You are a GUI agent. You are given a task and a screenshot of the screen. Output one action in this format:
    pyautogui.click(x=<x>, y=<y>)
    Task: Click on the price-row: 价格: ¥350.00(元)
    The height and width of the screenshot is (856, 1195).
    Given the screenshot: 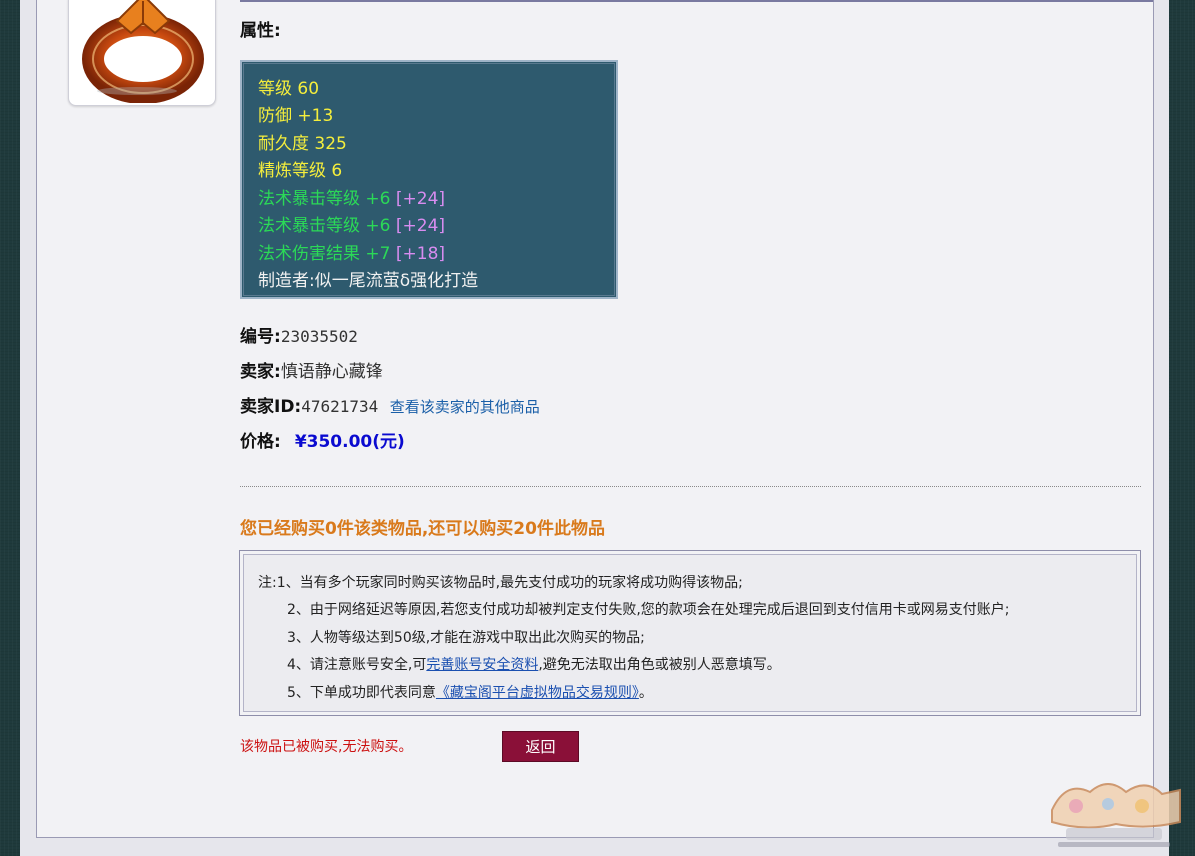 What is the action you would take?
    pyautogui.click(x=322, y=439)
    